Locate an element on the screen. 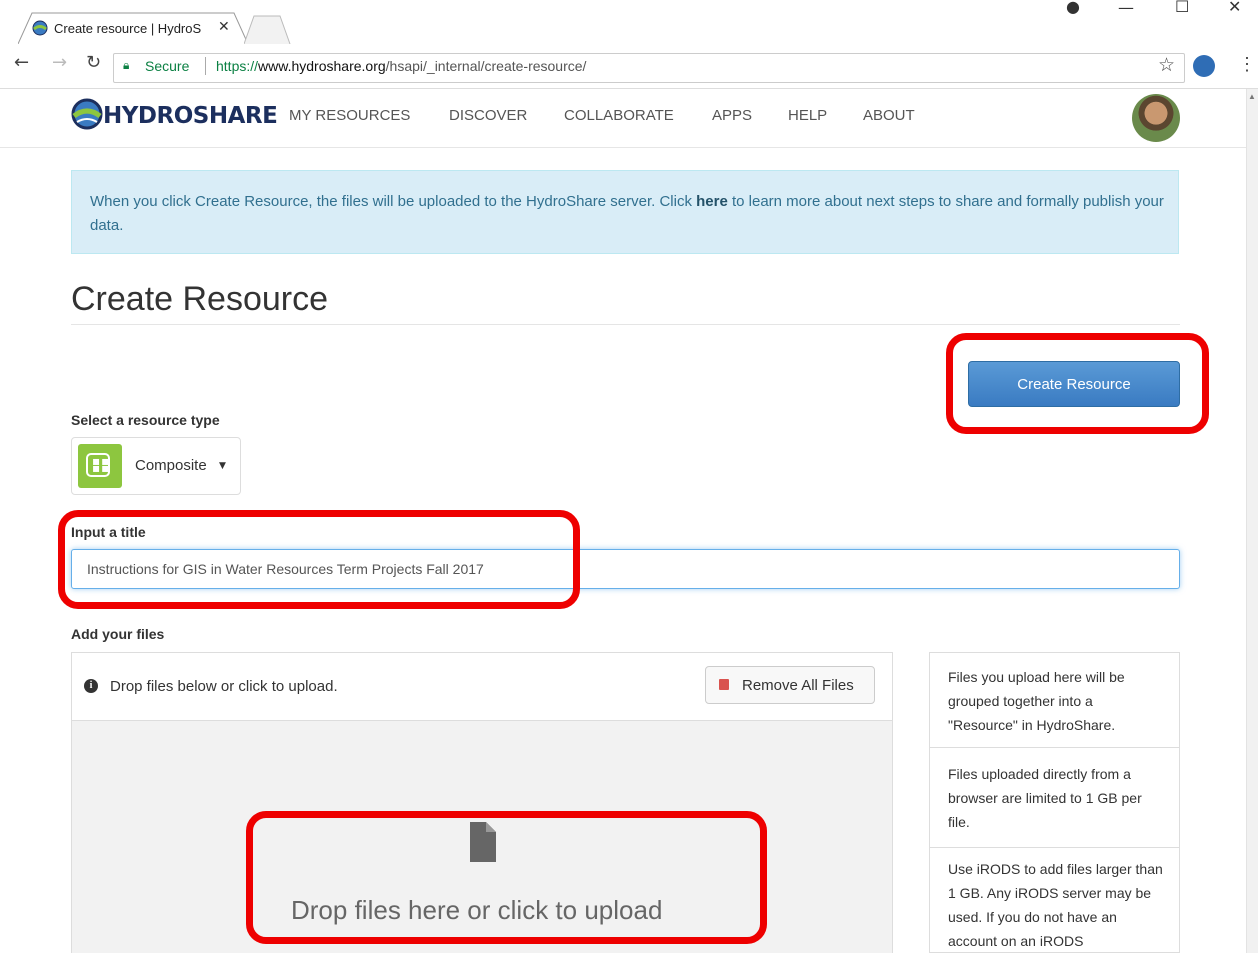 This screenshot has width=1258, height=953. nav-collaborate: COLLABORATE is located at coordinates (619, 115).